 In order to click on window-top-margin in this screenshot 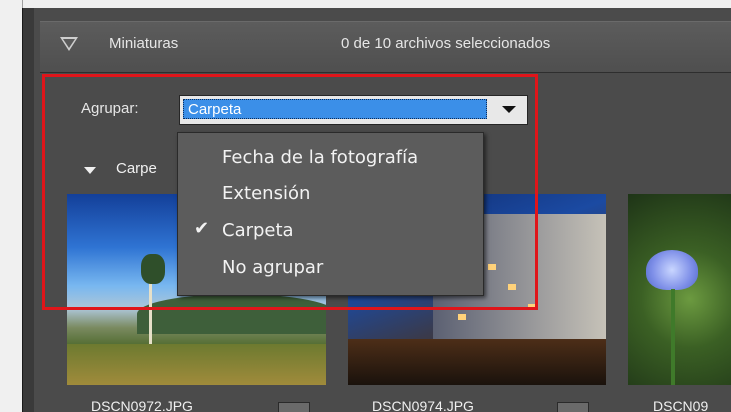, I will do `click(365, 4)`.